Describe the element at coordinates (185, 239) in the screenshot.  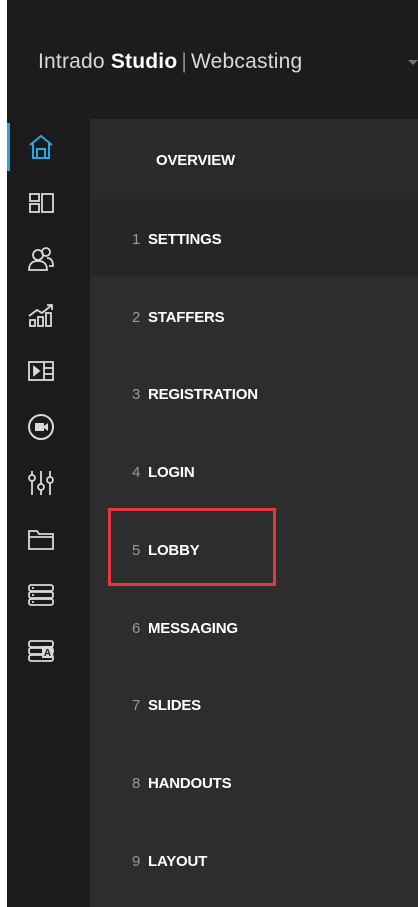
I see `nav-item-label: SETTINGS` at that location.